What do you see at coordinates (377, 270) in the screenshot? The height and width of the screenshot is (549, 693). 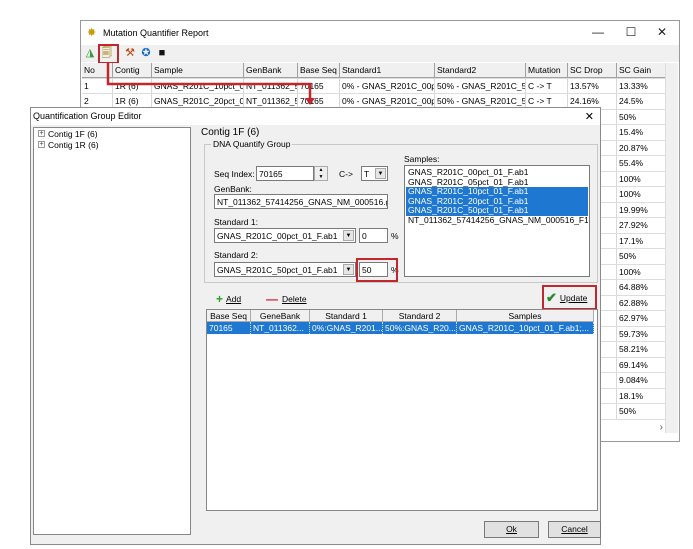 I see `standard2-highlight` at bounding box center [377, 270].